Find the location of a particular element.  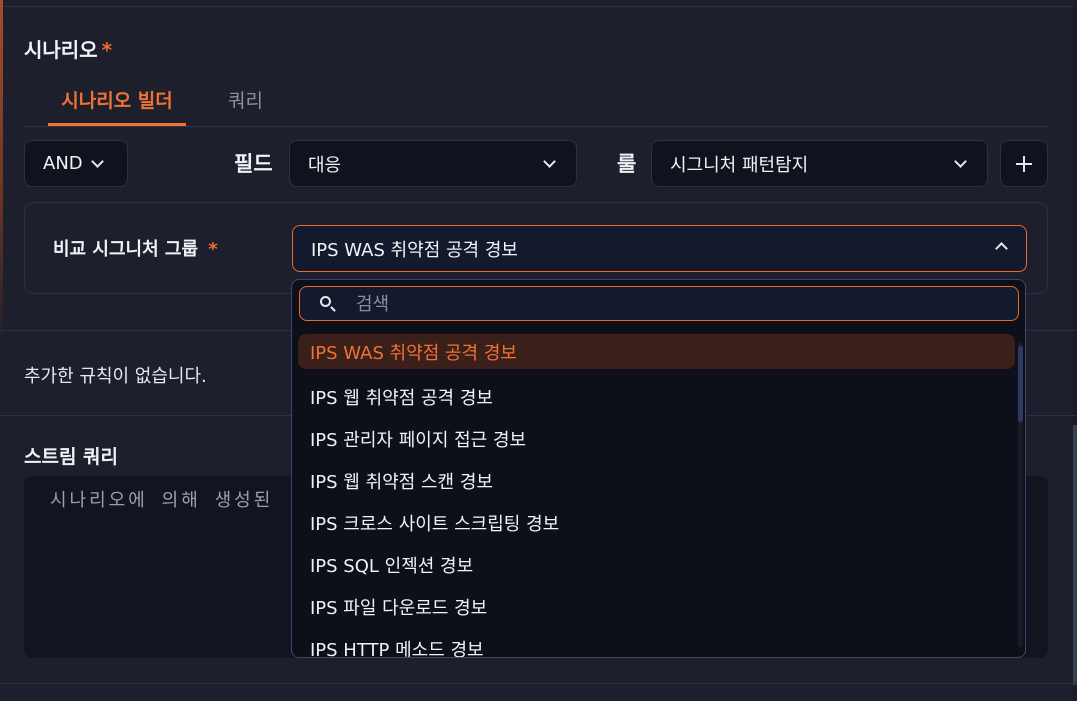

option-item: IPS 크로스 사이트 스크립팅 경보 is located at coordinates (658, 523).